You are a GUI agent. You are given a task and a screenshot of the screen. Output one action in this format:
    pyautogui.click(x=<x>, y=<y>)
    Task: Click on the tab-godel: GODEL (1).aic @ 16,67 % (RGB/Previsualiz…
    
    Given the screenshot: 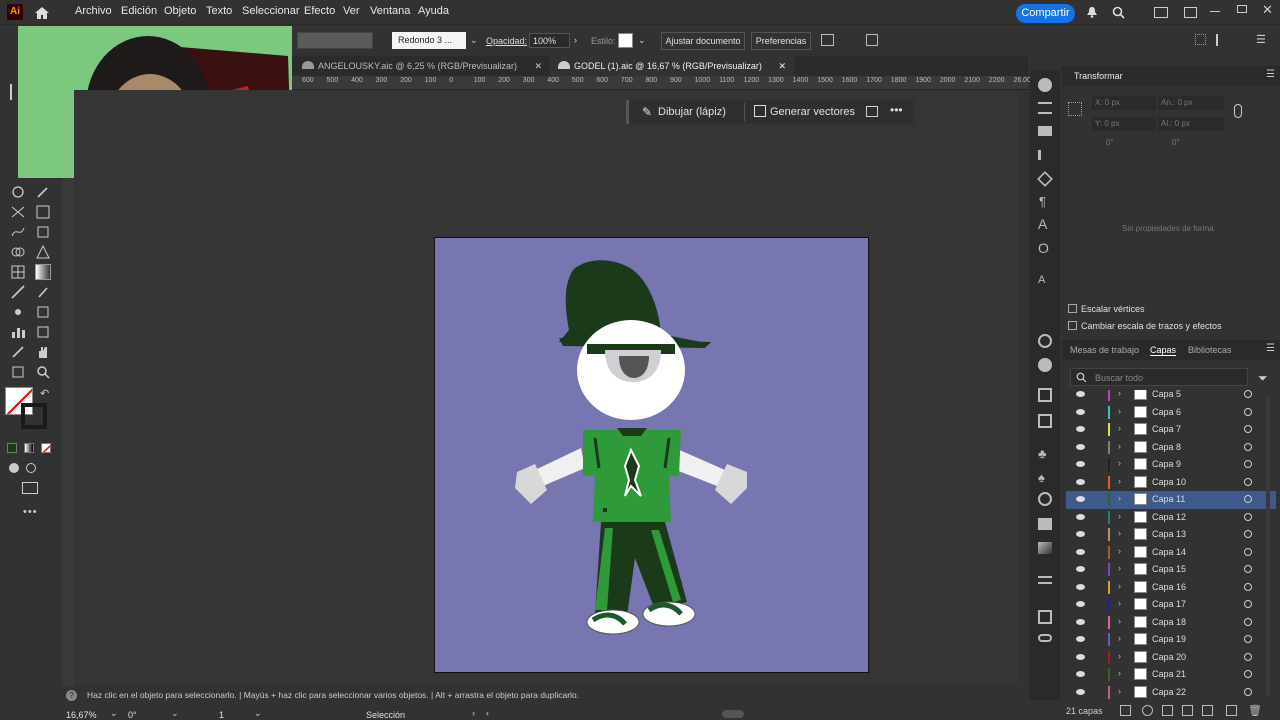 What is the action you would take?
    pyautogui.click(x=672, y=66)
    